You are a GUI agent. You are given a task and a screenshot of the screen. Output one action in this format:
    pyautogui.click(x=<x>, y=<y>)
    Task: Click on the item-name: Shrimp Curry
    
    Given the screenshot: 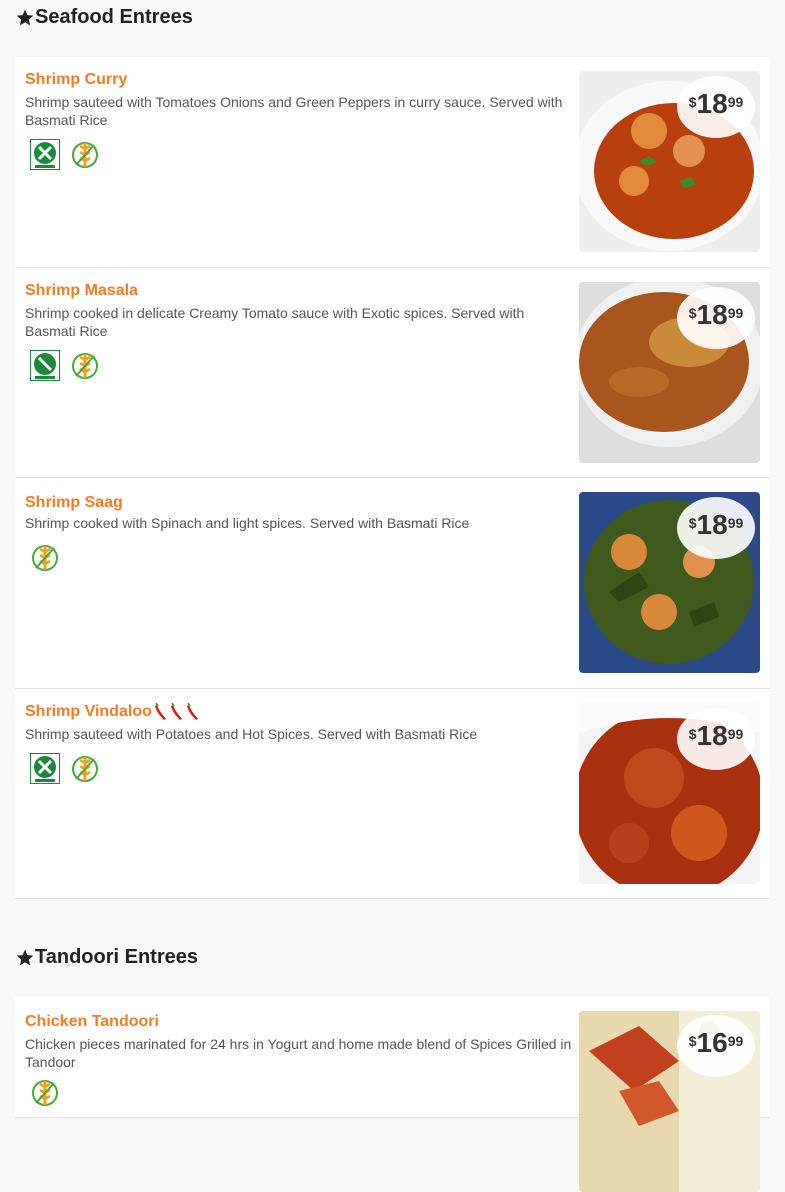 What is the action you would take?
    pyautogui.click(x=76, y=80)
    